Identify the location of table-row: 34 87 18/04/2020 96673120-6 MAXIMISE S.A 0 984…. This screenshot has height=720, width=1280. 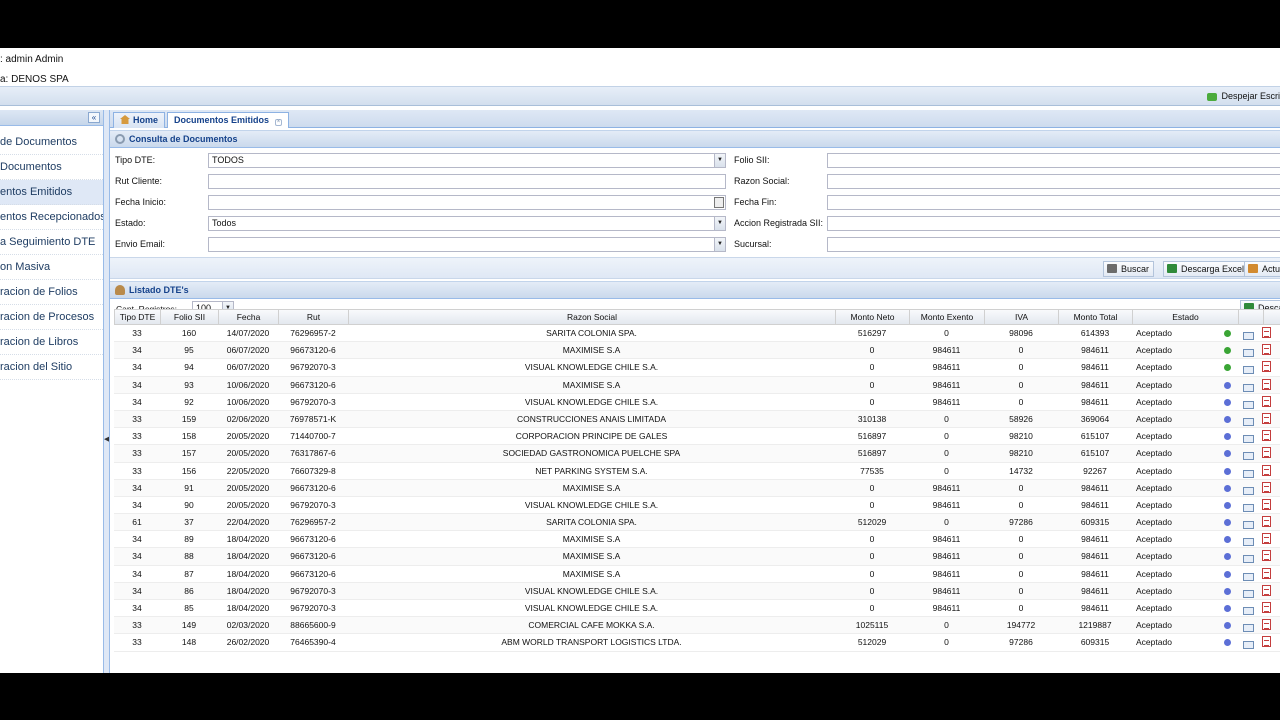
(697, 574).